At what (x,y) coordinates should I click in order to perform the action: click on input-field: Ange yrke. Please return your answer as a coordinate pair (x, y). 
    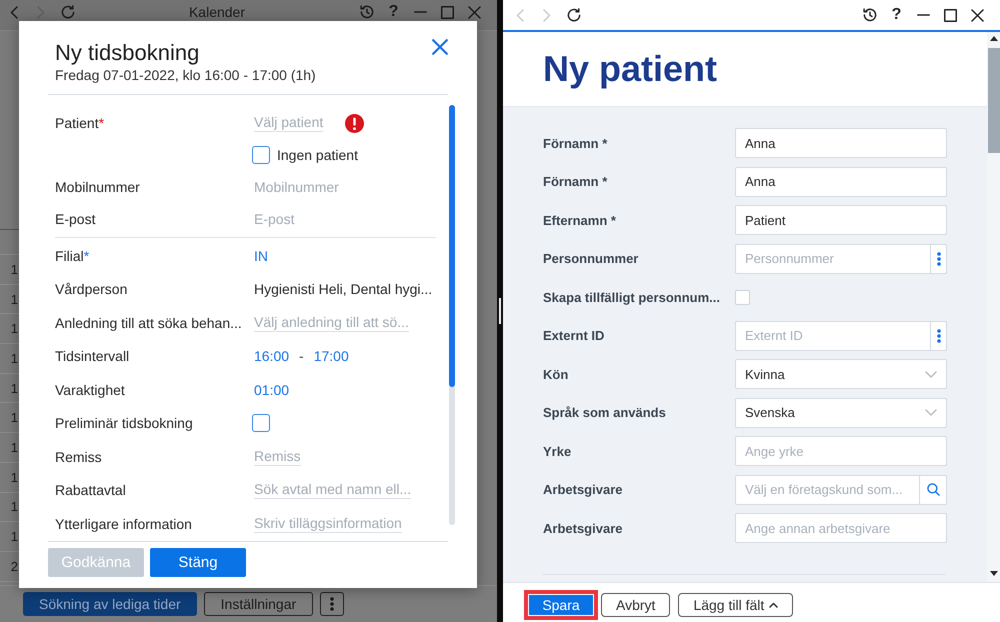
    Looking at the image, I should click on (841, 451).